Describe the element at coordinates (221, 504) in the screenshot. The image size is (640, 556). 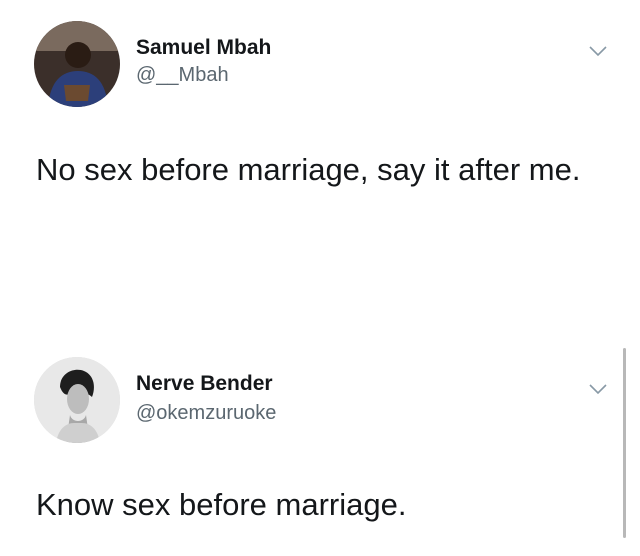
I see `tweet-text: Know sex before marriage.` at that location.